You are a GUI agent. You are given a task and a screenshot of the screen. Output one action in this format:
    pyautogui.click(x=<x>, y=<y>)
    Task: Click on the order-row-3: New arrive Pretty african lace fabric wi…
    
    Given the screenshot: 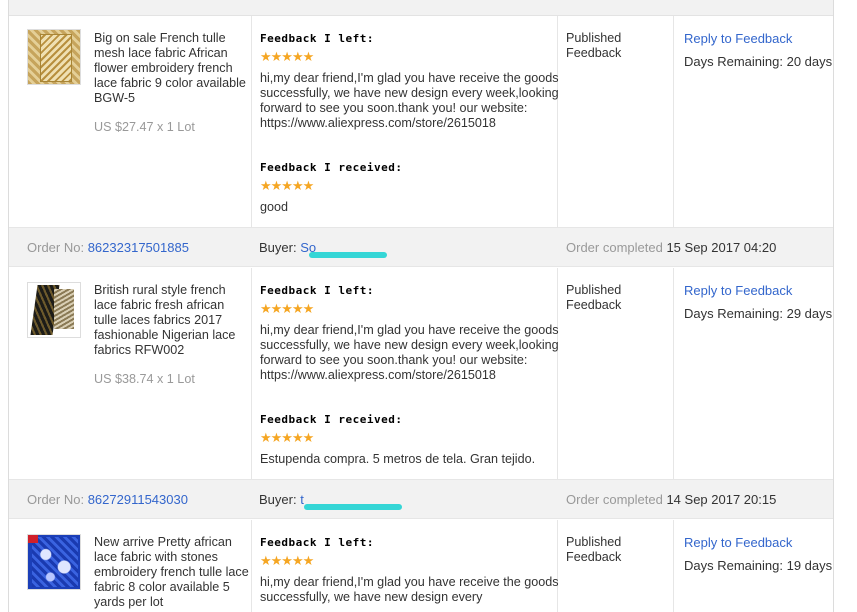 What is the action you would take?
    pyautogui.click(x=421, y=566)
    